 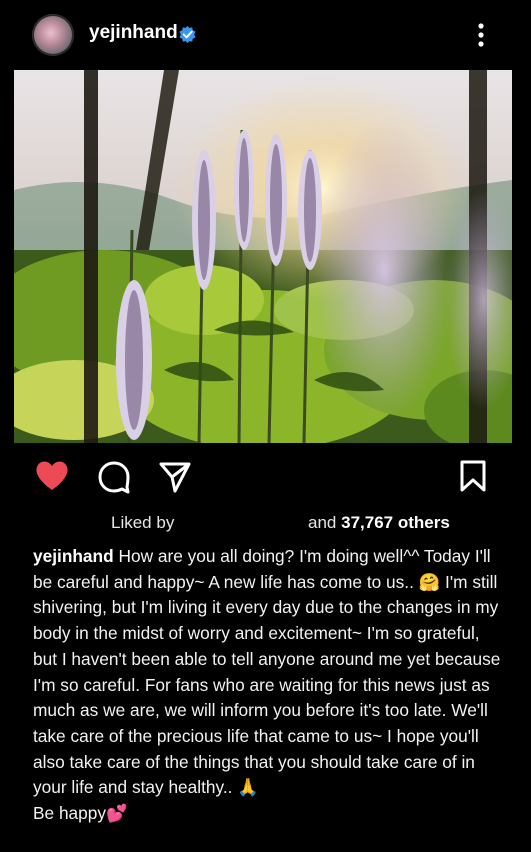 I want to click on caption-text-3: Be happy, so click(x=70, y=813).